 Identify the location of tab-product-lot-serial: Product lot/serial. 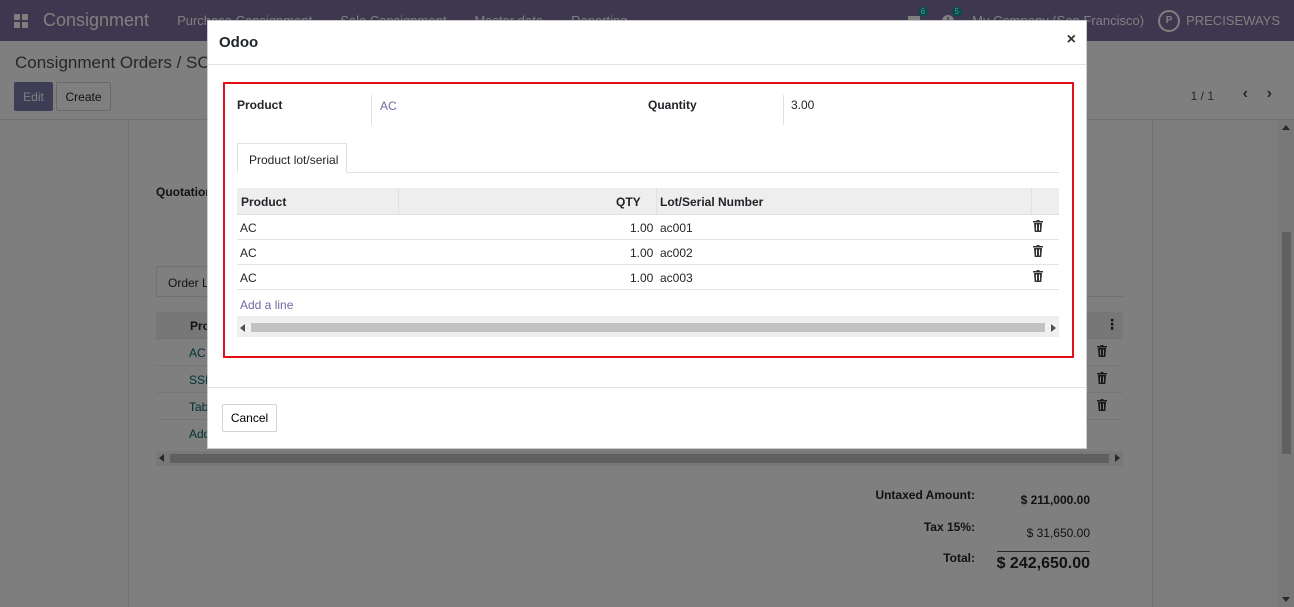
(292, 158).